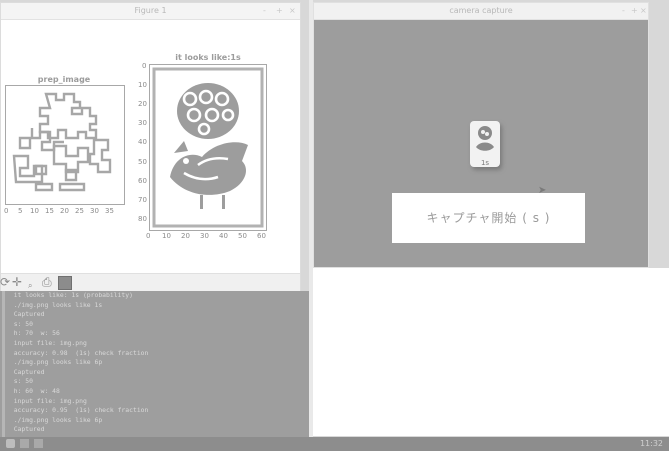 This screenshot has width=669, height=451. What do you see at coordinates (5, 282) in the screenshot?
I see `home-icon: ⟳` at bounding box center [5, 282].